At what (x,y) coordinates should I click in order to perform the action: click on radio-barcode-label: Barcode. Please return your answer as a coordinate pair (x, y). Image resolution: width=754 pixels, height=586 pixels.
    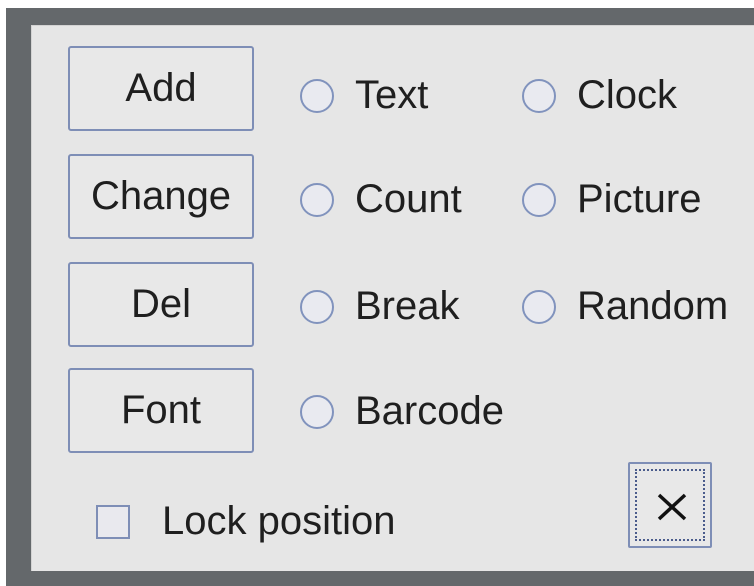
    Looking at the image, I should click on (429, 411).